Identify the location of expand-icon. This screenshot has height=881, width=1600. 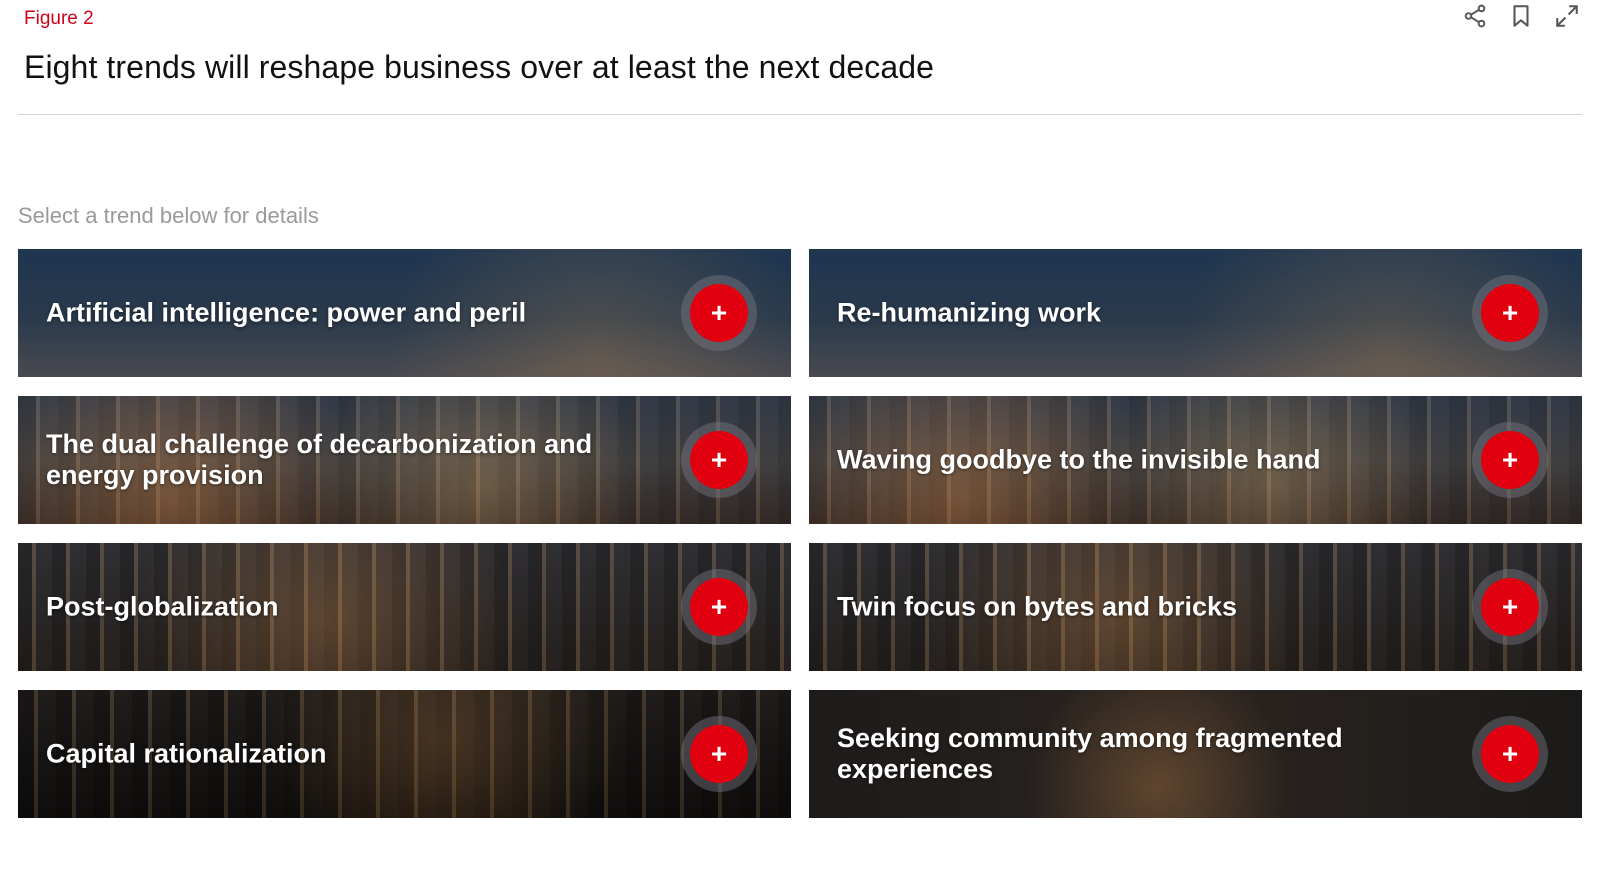
(1567, 16).